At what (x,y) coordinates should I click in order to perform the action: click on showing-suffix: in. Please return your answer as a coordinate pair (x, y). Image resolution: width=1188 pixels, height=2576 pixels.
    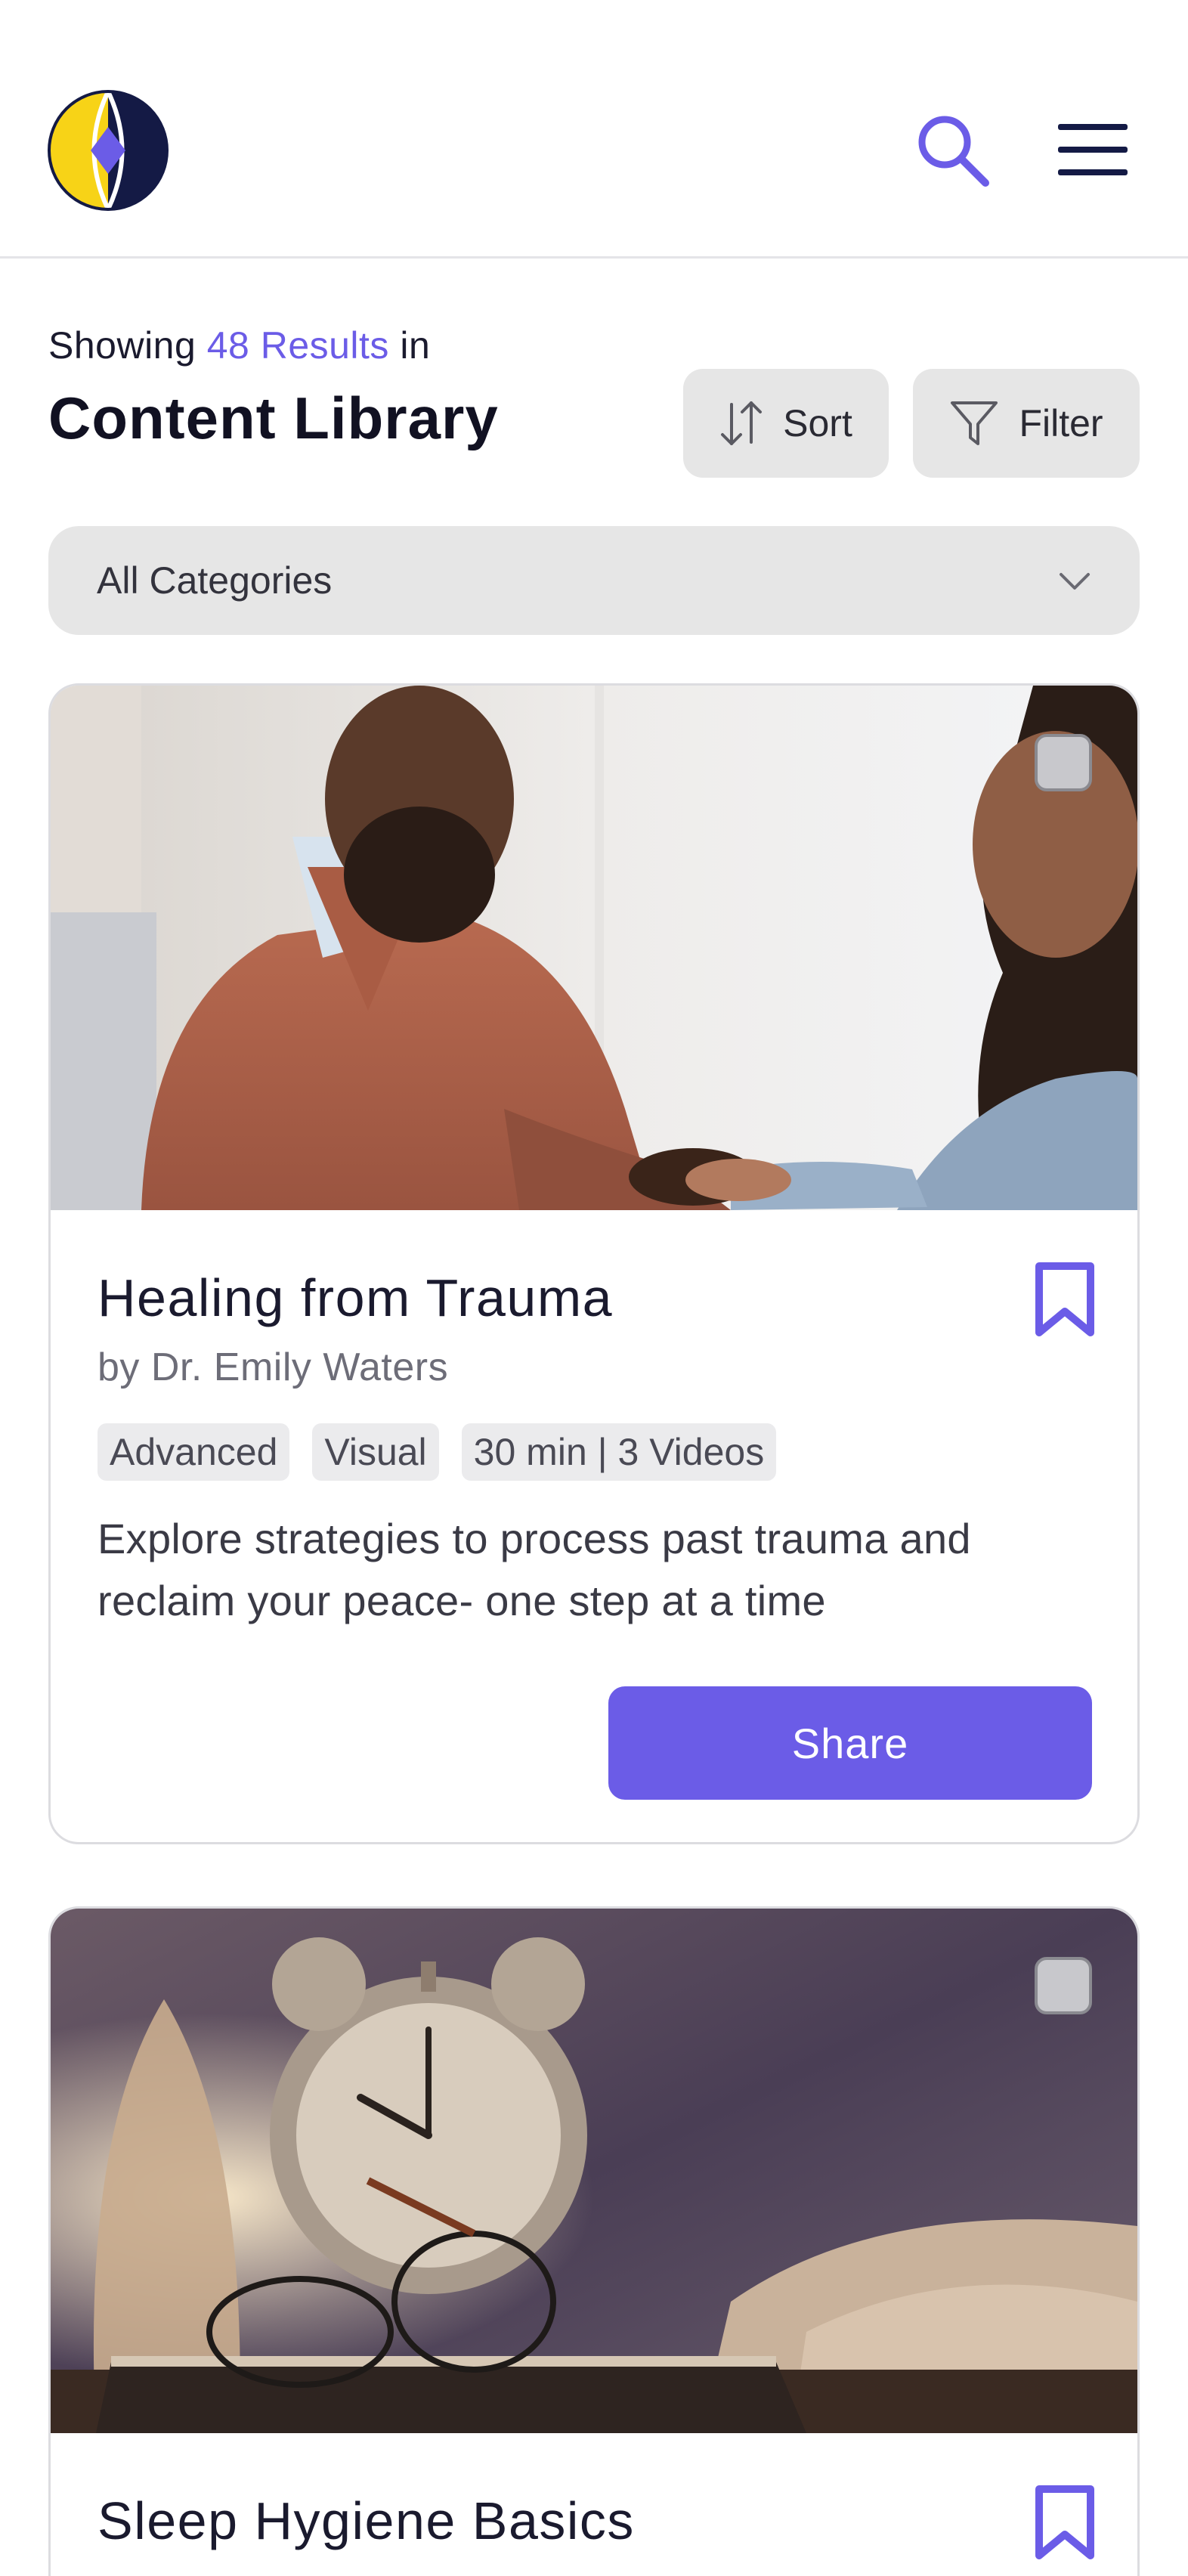
    Looking at the image, I should click on (416, 345).